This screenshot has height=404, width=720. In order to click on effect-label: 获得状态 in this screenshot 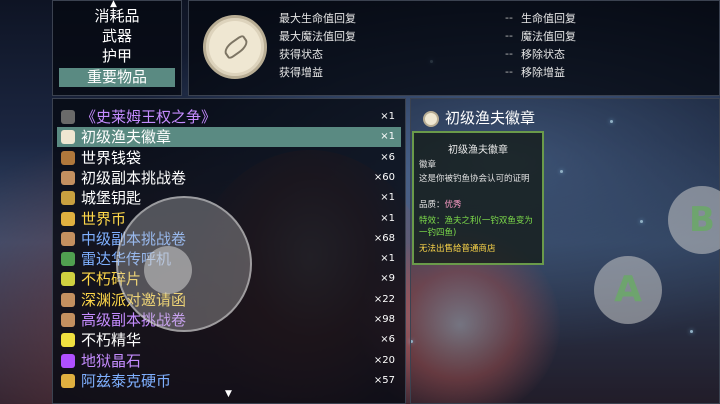, I will do `click(301, 54)`.